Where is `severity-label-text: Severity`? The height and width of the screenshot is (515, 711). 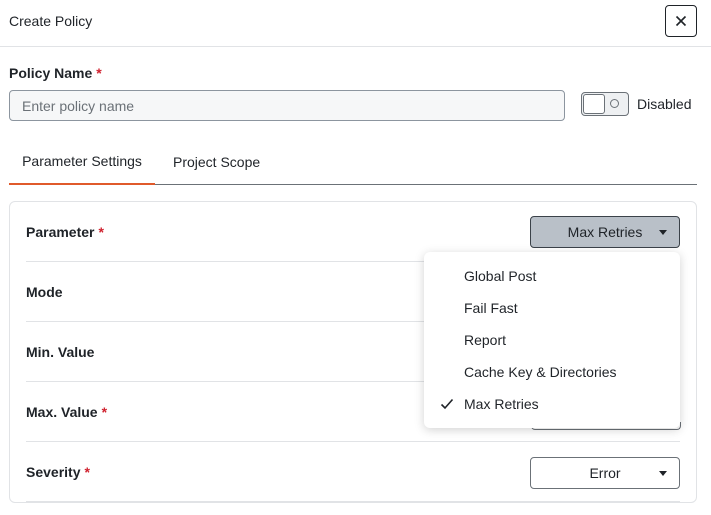
severity-label-text: Severity is located at coordinates (53, 472).